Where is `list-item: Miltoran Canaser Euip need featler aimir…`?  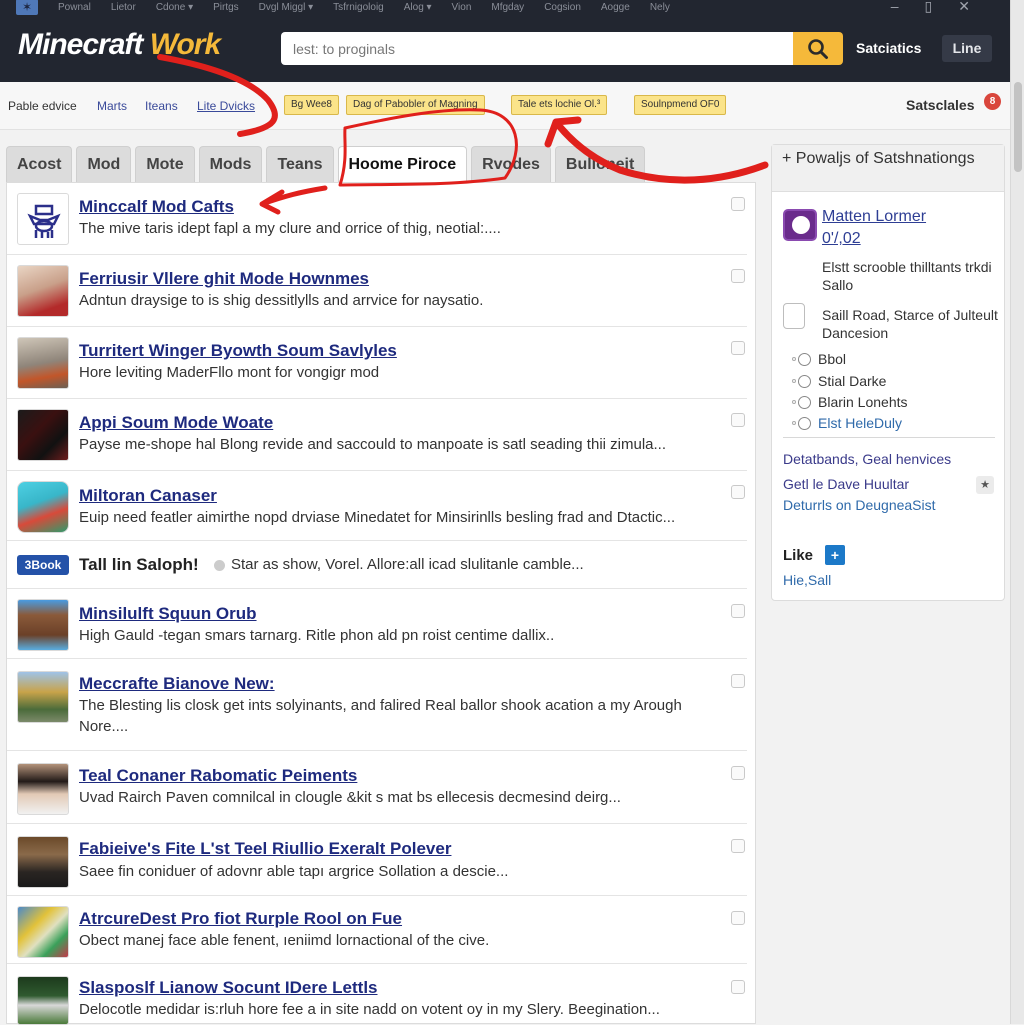 list-item: Miltoran Canaser Euip need featler aimir… is located at coordinates (377, 506).